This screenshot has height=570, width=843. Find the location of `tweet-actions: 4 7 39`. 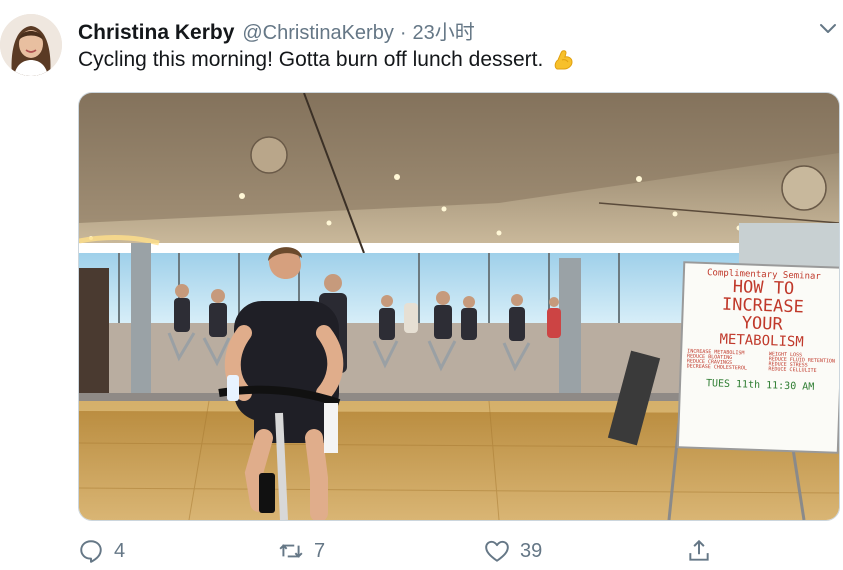

tweet-actions: 4 7 39 is located at coordinates (458, 551).